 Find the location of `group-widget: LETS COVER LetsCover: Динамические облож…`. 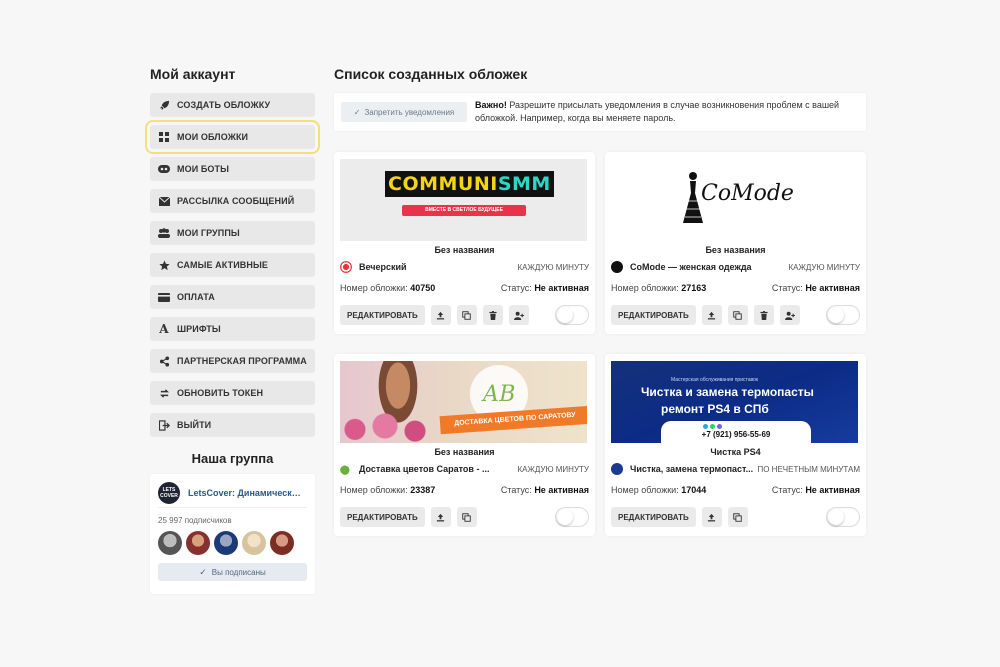

group-widget: LETS COVER LetsCover: Динамические облож… is located at coordinates (232, 534).